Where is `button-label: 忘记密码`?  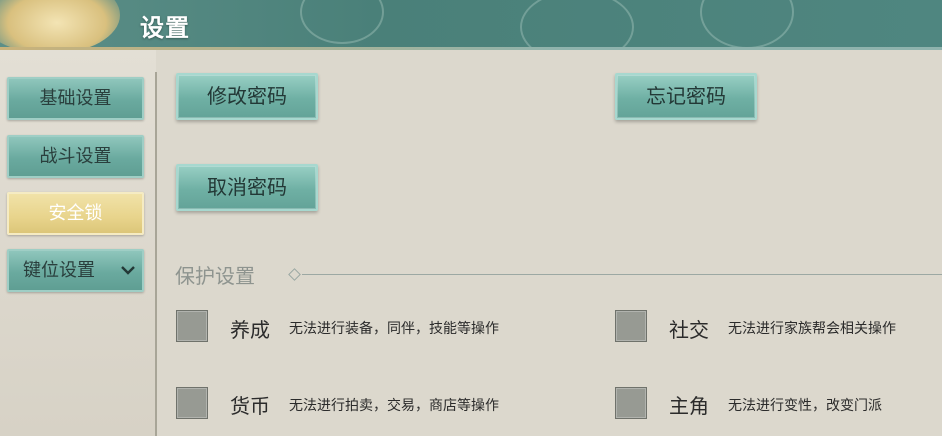
button-label: 忘记密码 is located at coordinates (686, 96).